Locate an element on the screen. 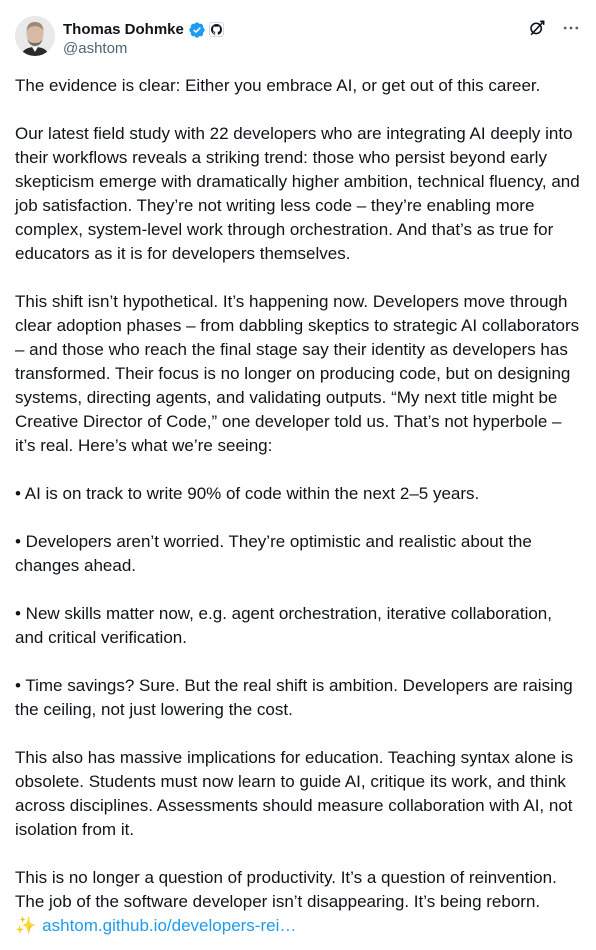 The width and height of the screenshot is (596, 950). github-icon is located at coordinates (216, 29).